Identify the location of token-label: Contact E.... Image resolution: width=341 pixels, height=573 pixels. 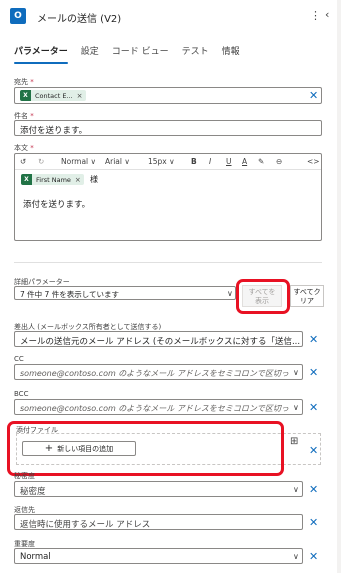
(54, 95).